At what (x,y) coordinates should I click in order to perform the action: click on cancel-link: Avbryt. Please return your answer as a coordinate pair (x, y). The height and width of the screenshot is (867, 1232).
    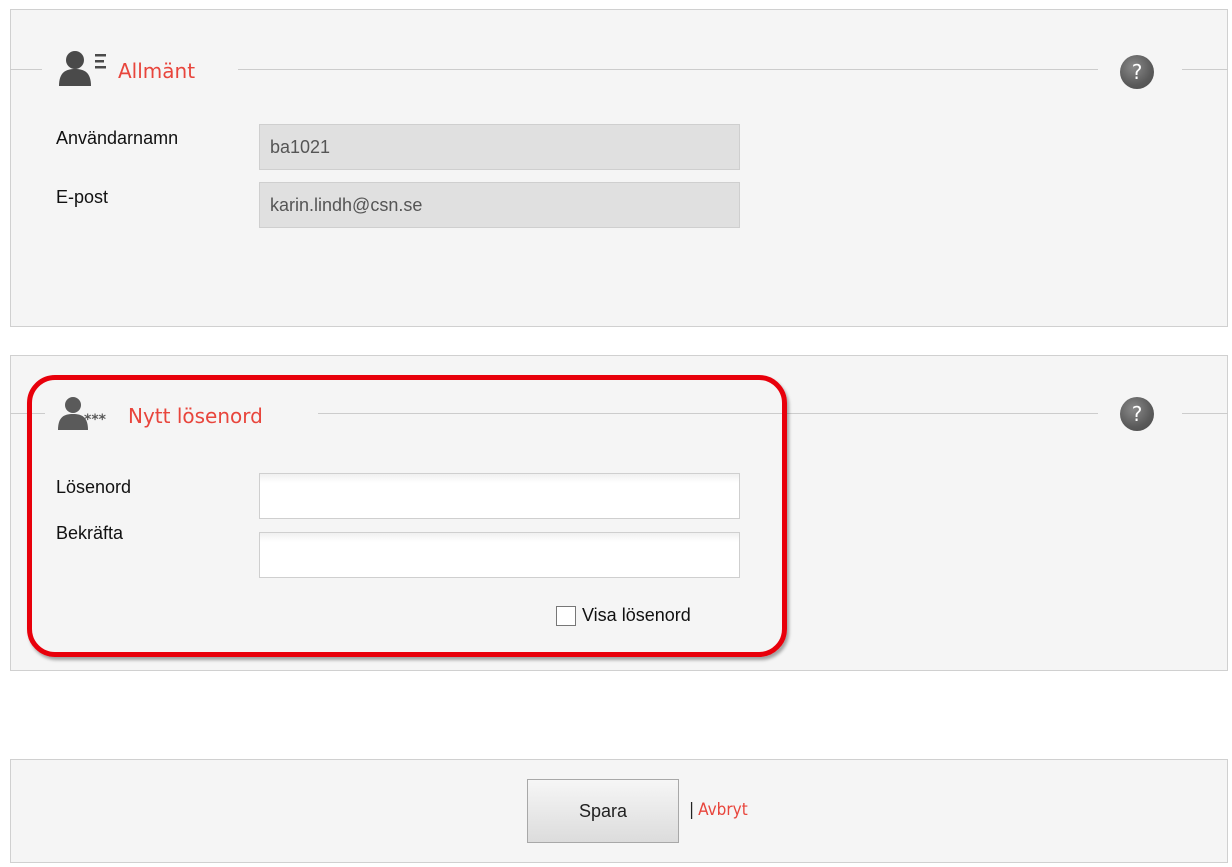
    Looking at the image, I should click on (723, 810).